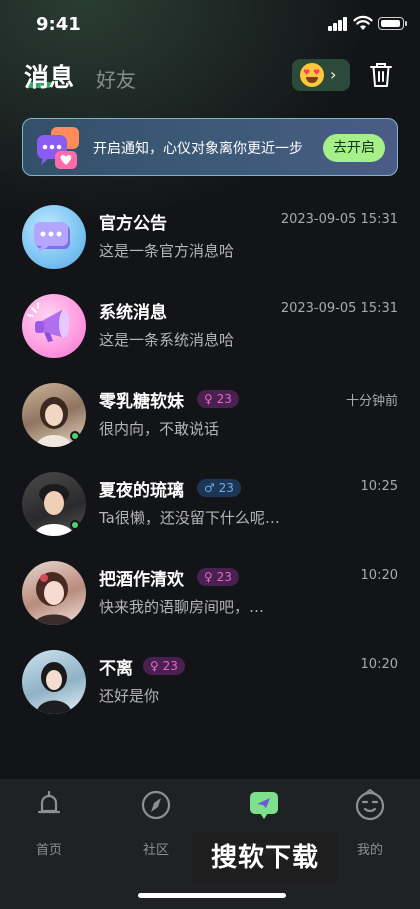 The width and height of the screenshot is (420, 909). I want to click on enable-notifications-button: 去开启, so click(354, 148).